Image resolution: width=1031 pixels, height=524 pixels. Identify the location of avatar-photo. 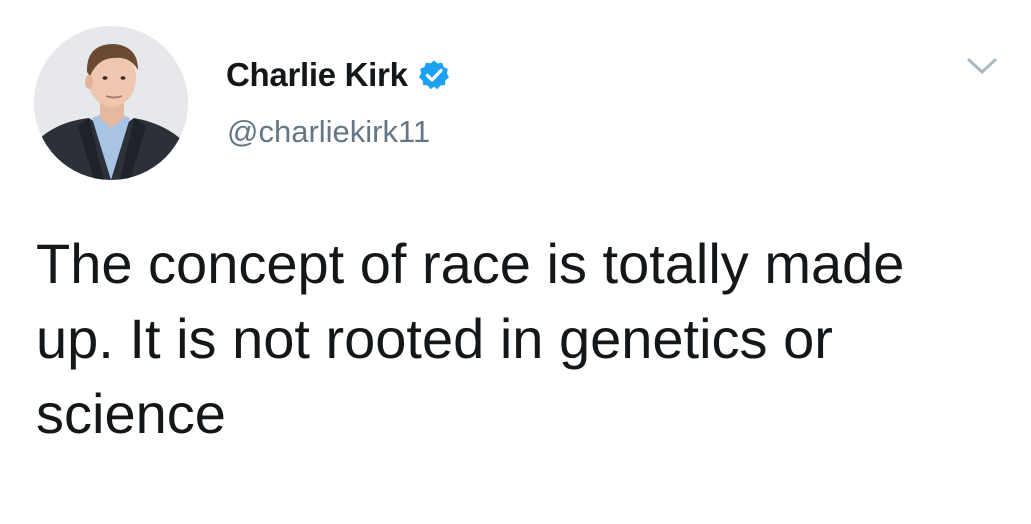
(111, 103).